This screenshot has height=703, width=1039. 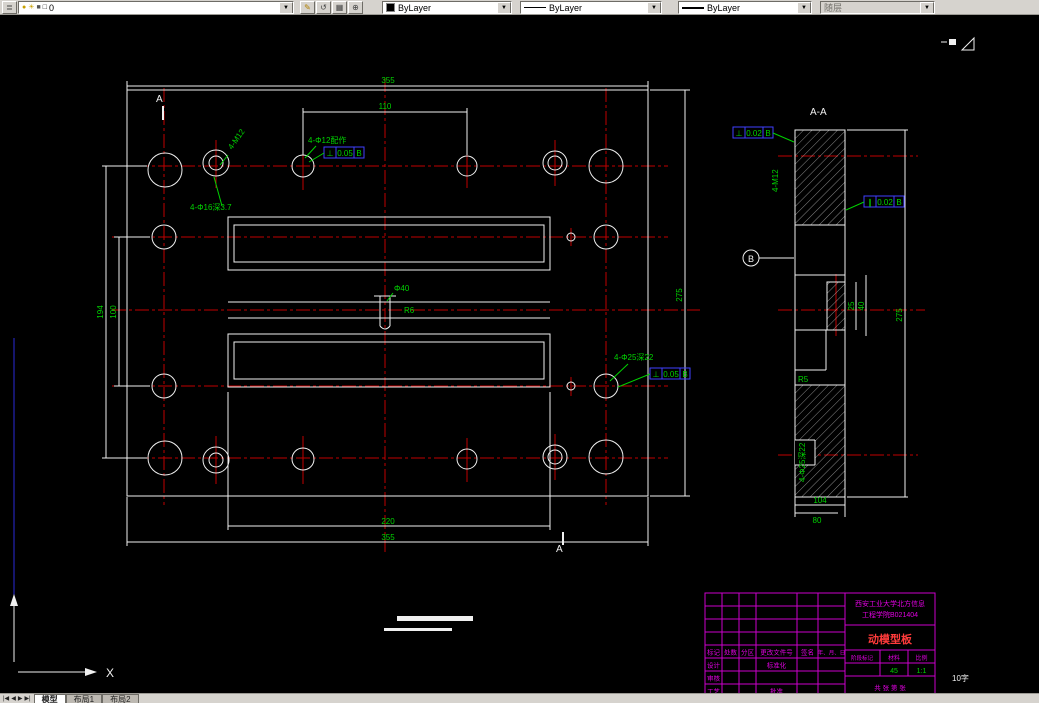 I want to click on layout-tab-bar: |◀ ◀ ▶ ▶| 模型 布局1 布局2, so click(x=519, y=698).